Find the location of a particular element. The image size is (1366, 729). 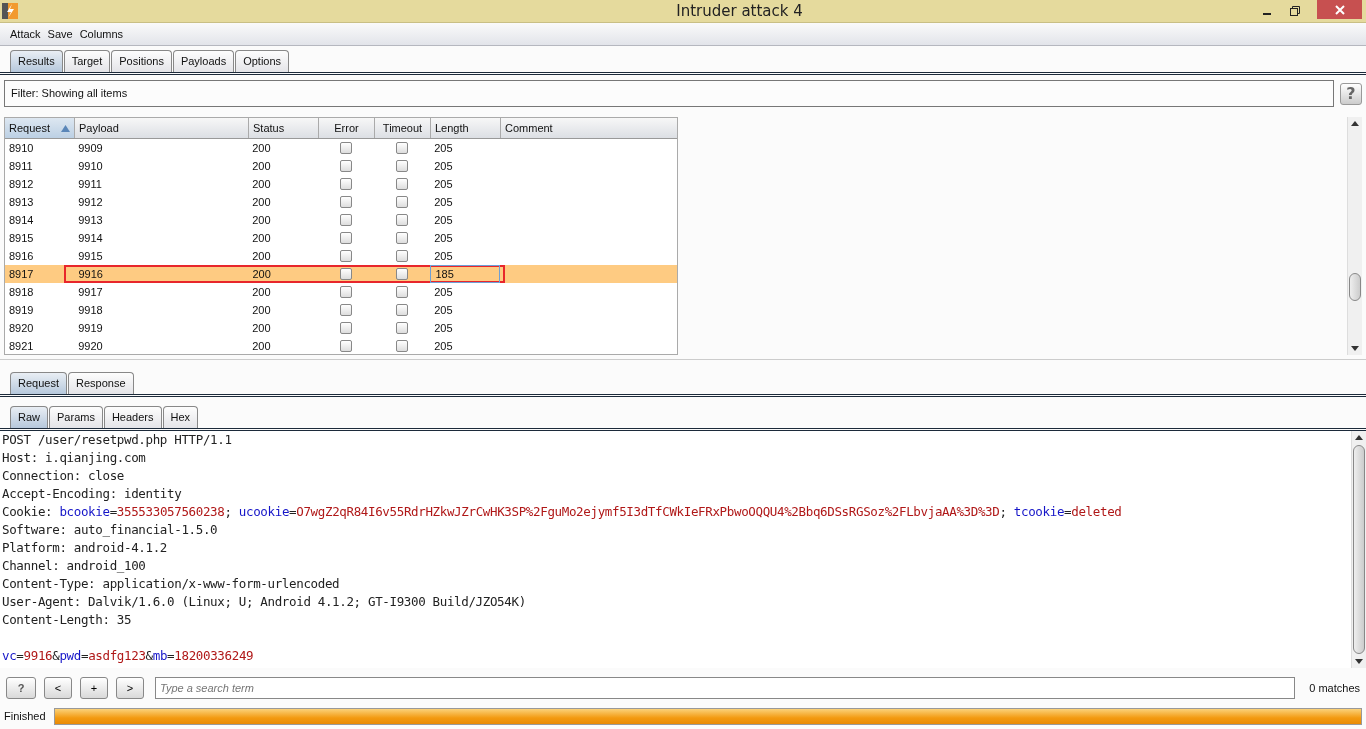

tab: Target is located at coordinates (87, 61).